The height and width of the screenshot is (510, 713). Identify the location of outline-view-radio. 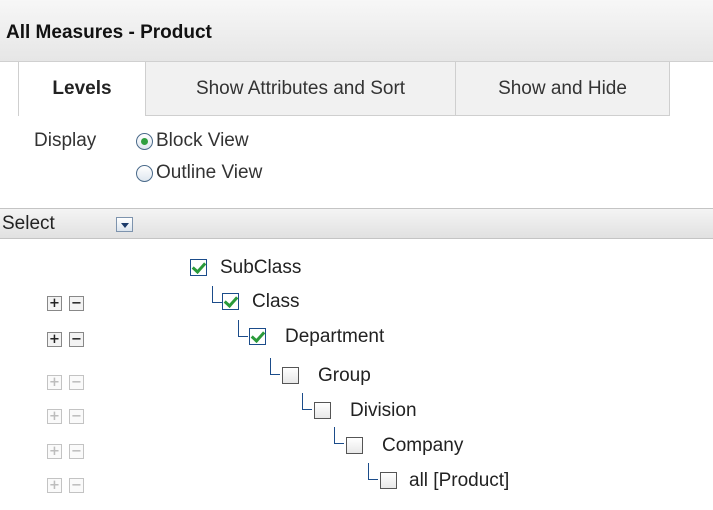
(144, 173).